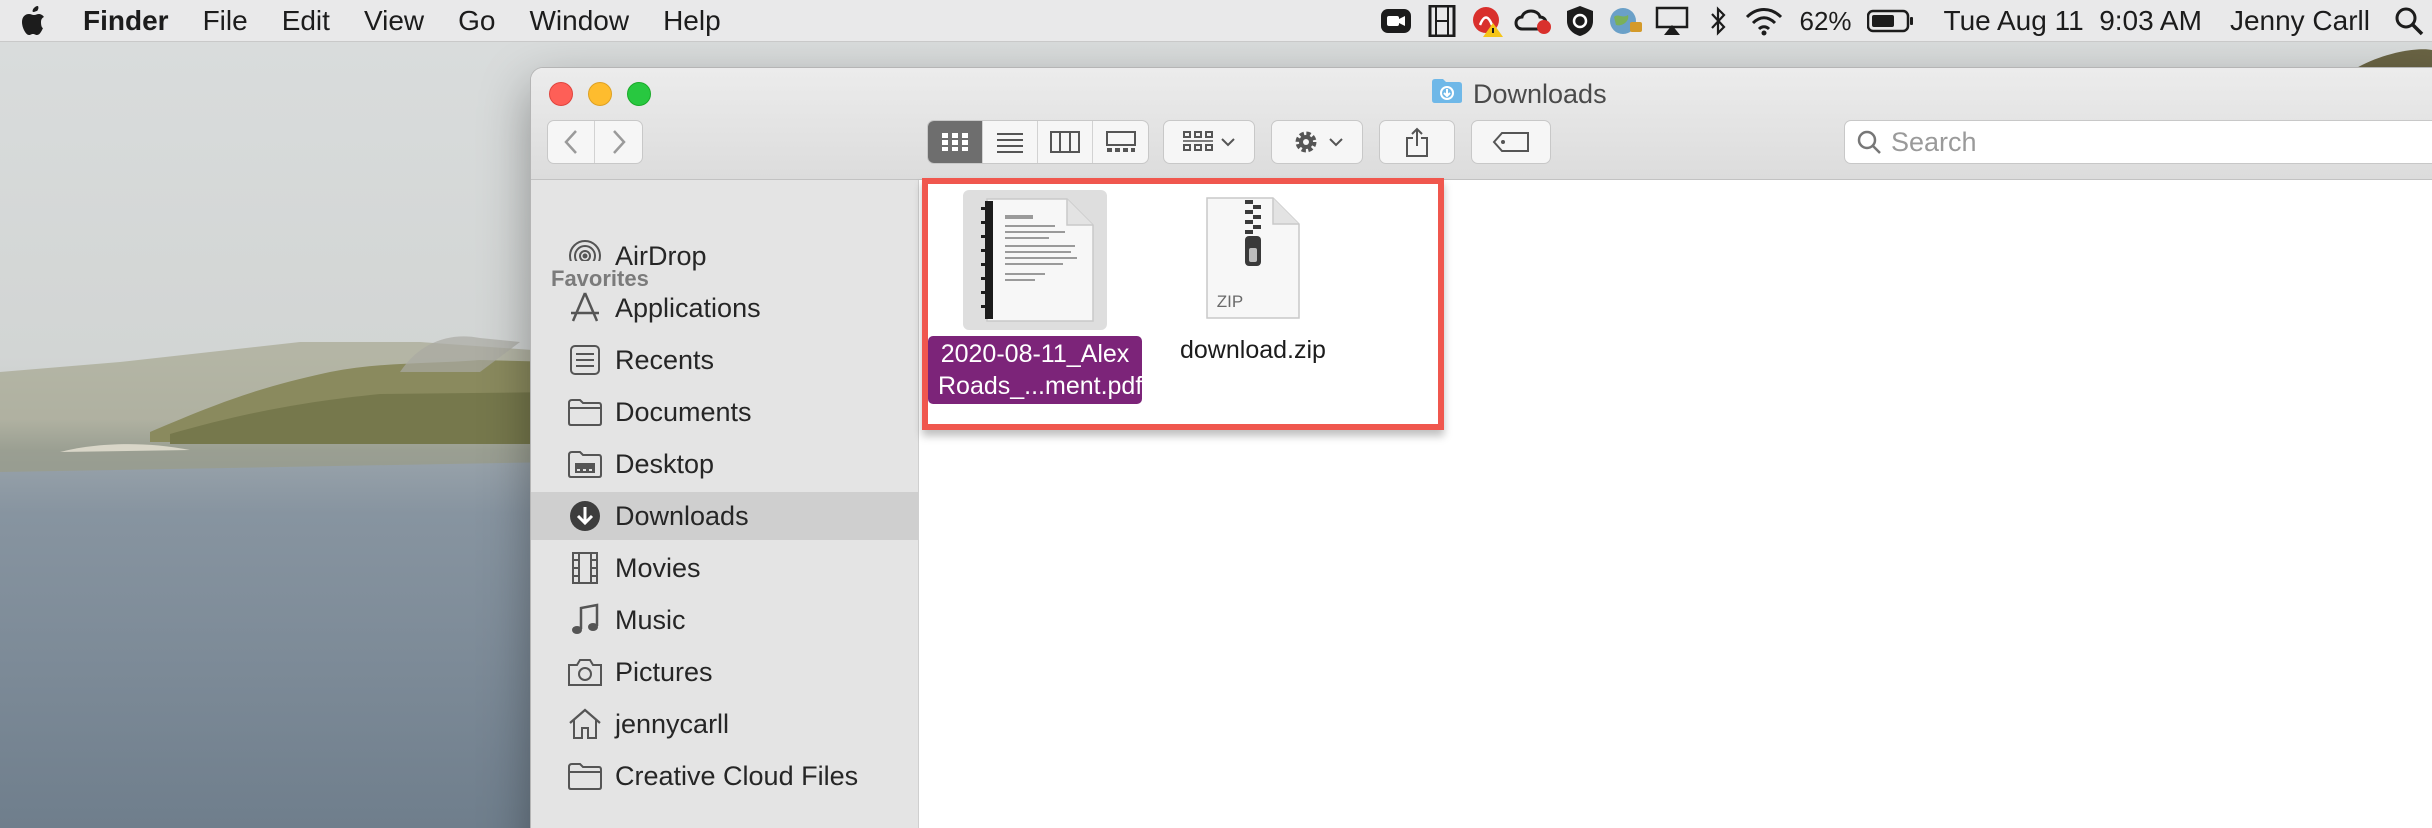 The height and width of the screenshot is (828, 2432). I want to click on shield-icon, so click(1580, 21).